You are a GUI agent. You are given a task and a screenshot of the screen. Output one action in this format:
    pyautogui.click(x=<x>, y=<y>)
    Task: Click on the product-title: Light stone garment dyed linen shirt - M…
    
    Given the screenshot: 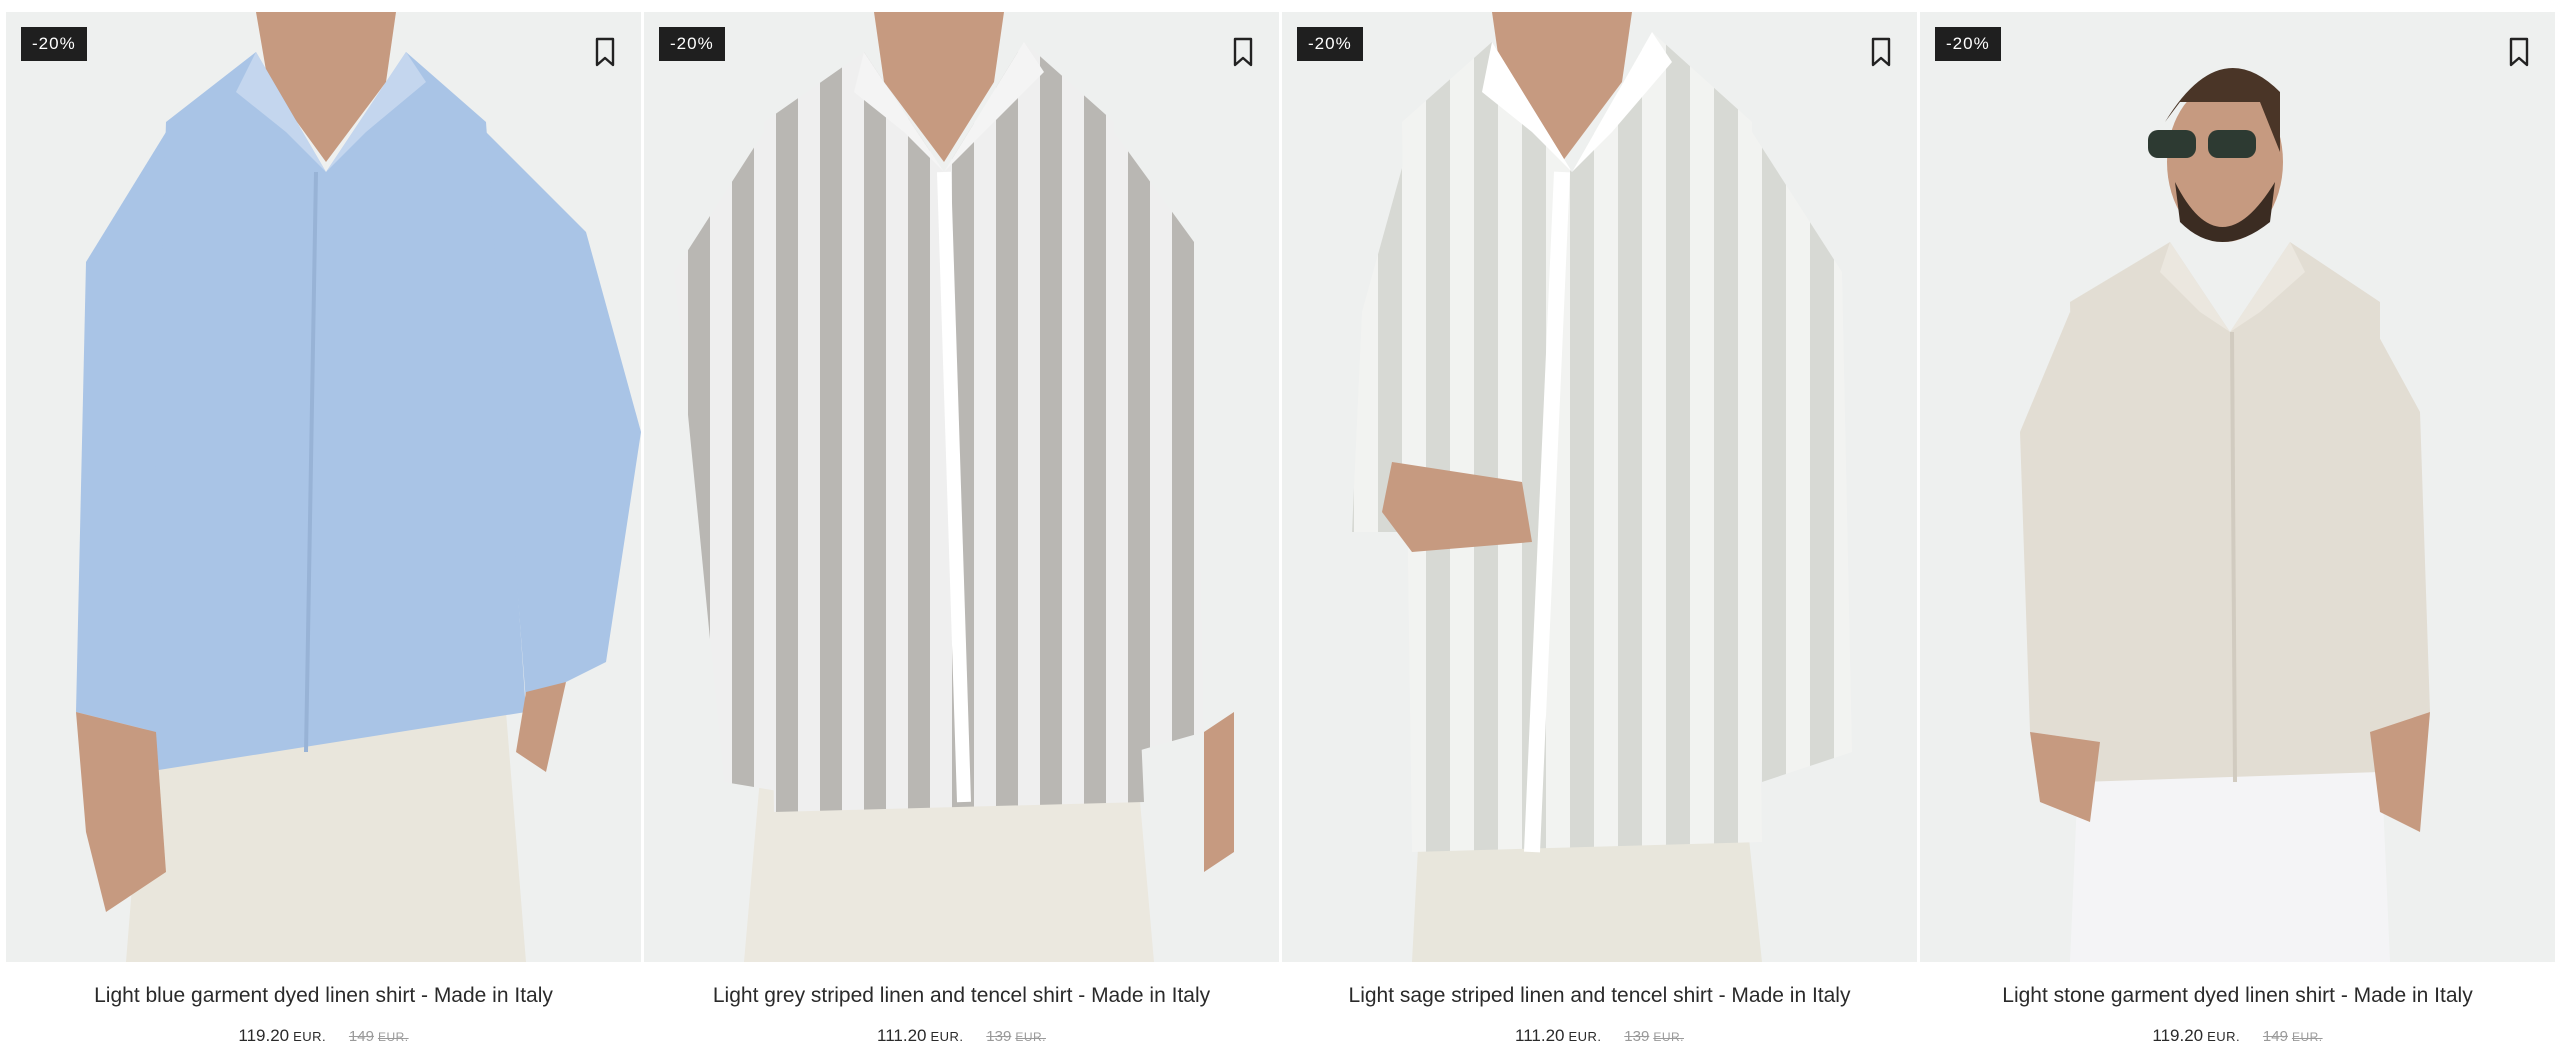 What is the action you would take?
    pyautogui.click(x=2237, y=996)
    